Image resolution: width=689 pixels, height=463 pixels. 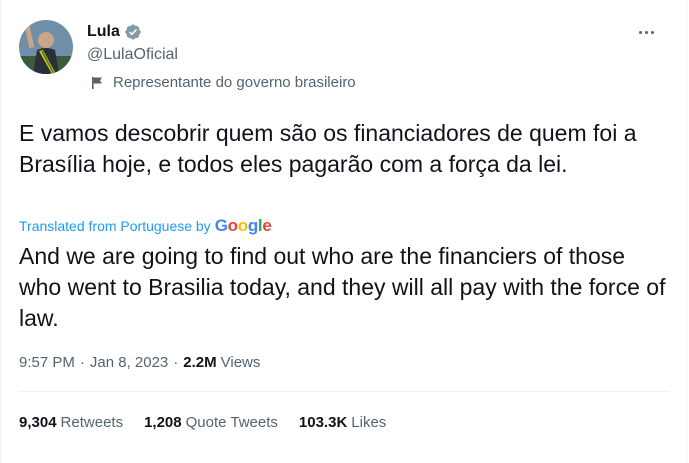 I want to click on translation-attribution: Translated from Portuguese by Google, so click(x=145, y=226).